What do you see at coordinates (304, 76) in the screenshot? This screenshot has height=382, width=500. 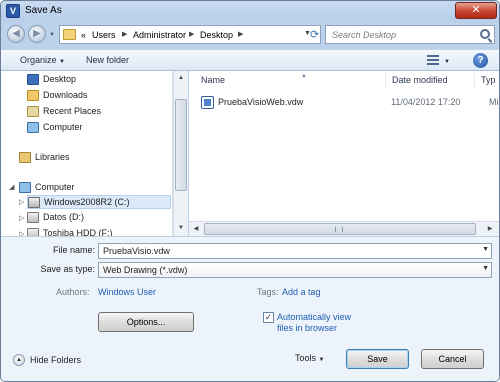 I see `sort-ascending-icon: ▲` at bounding box center [304, 76].